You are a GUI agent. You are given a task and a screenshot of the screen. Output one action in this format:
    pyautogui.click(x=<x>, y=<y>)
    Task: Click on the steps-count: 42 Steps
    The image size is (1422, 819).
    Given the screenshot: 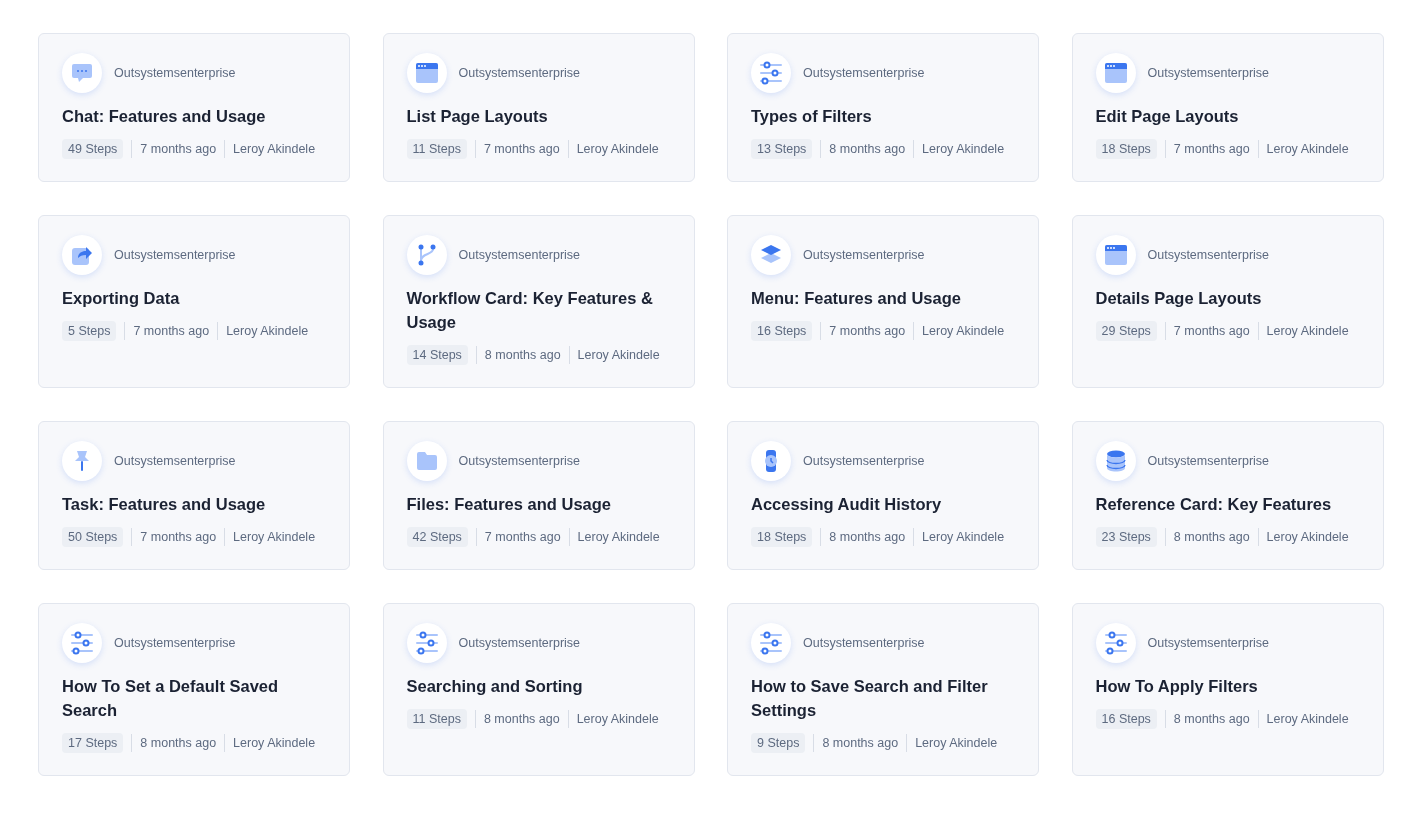 What is the action you would take?
    pyautogui.click(x=437, y=537)
    